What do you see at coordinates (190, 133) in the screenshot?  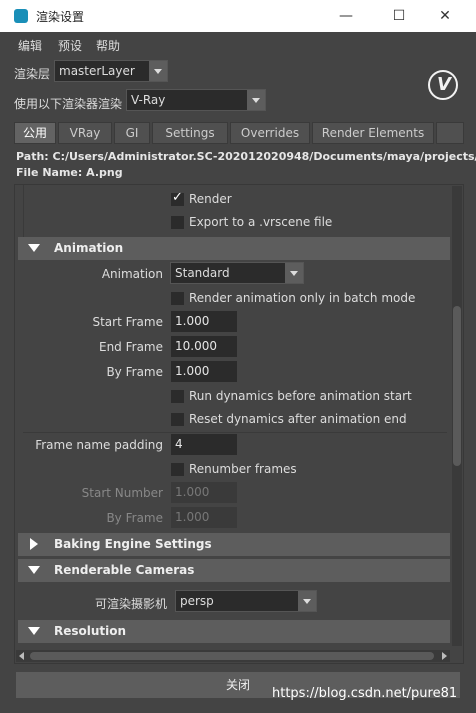 I see `tab-settings: Settings` at bounding box center [190, 133].